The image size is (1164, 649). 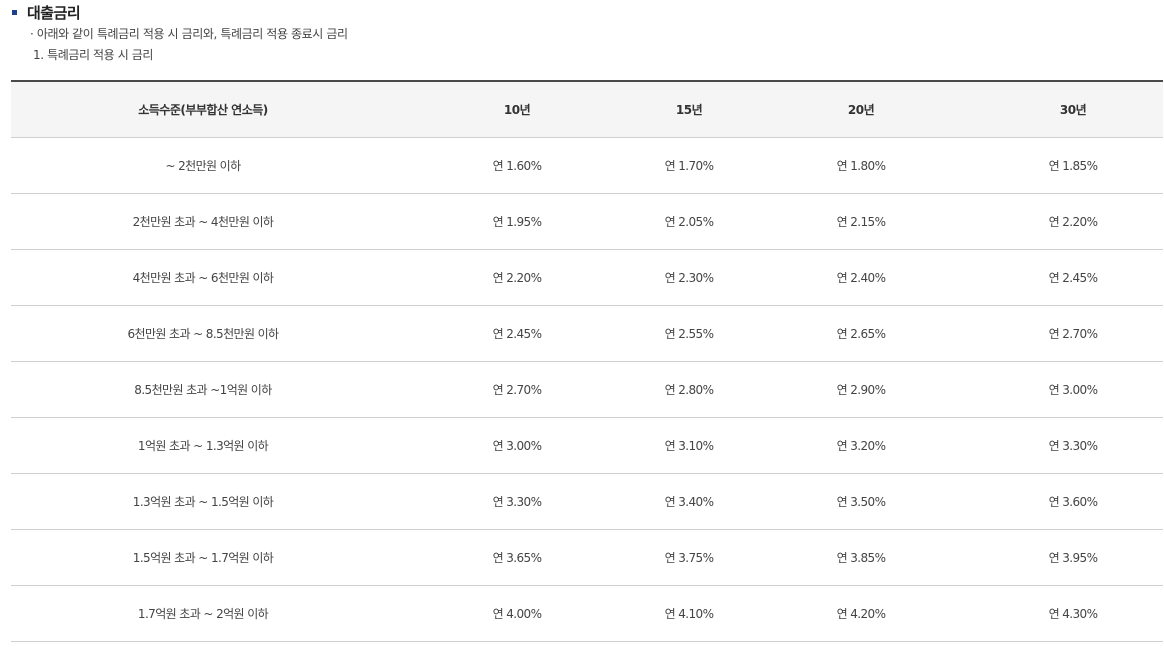 I want to click on rate-30-year-cell: 연 4.30%, so click(x=1073, y=613).